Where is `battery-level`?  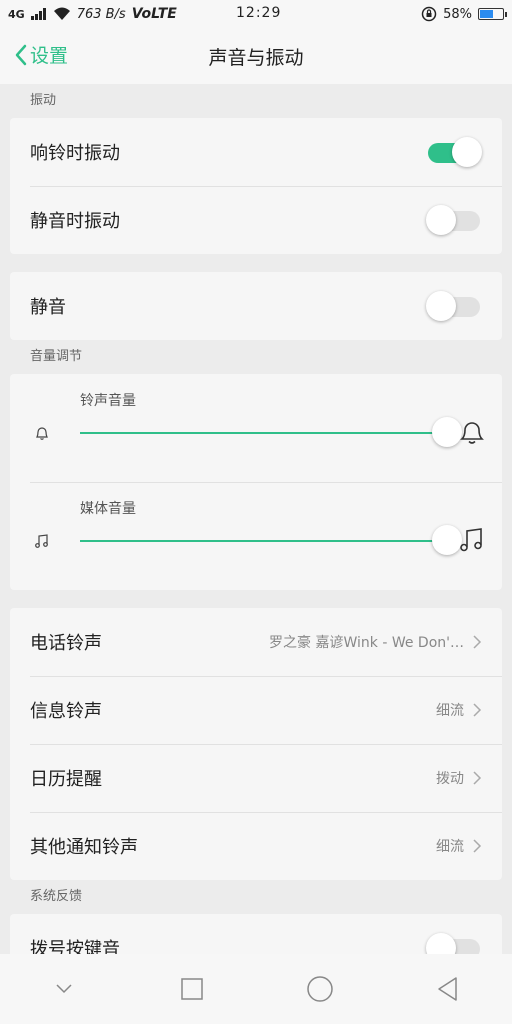
battery-level is located at coordinates (486, 14).